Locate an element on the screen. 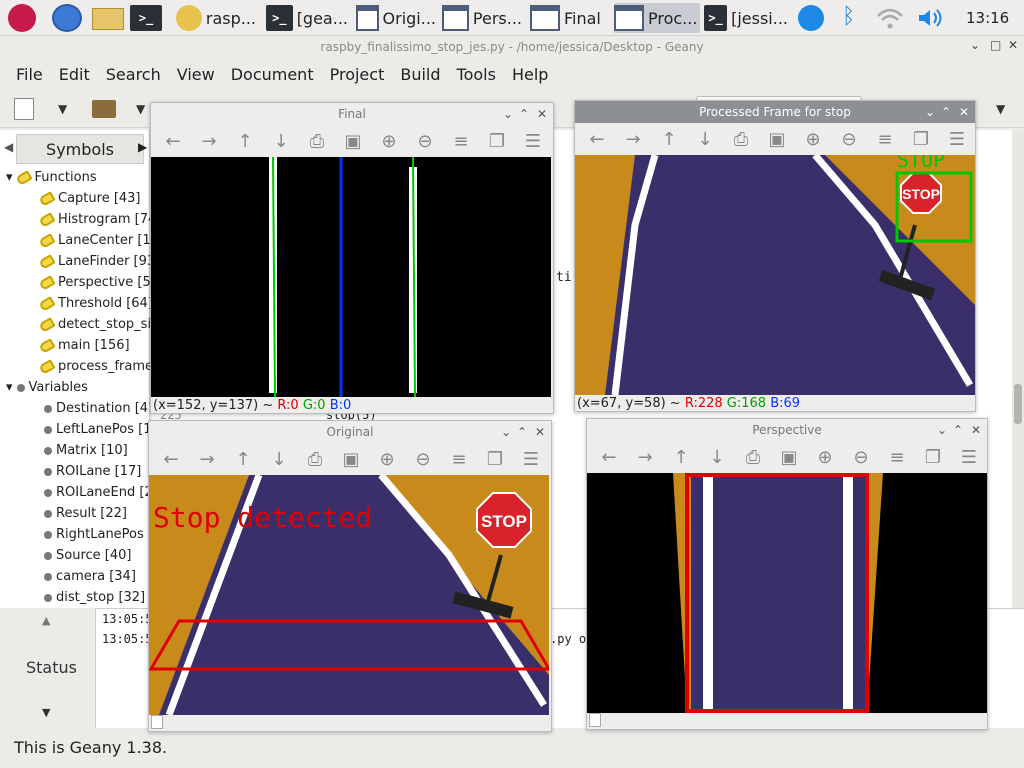  list-item: detect_stop_sig is located at coordinates (98, 324).